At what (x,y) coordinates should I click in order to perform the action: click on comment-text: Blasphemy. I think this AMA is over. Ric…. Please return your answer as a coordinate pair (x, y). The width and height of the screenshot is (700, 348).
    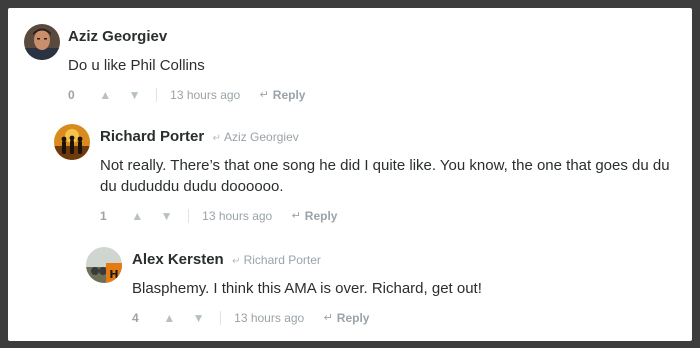
    Looking at the image, I should click on (307, 288).